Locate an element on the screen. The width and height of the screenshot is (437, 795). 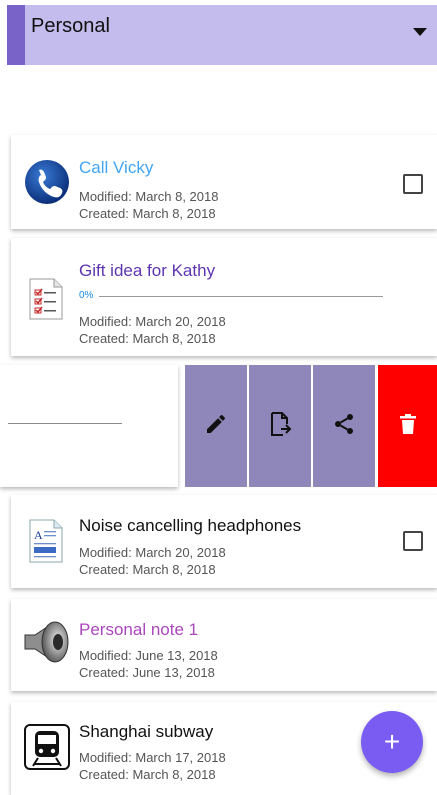
note-created-date: Created: June 13, 2018 is located at coordinates (147, 672).